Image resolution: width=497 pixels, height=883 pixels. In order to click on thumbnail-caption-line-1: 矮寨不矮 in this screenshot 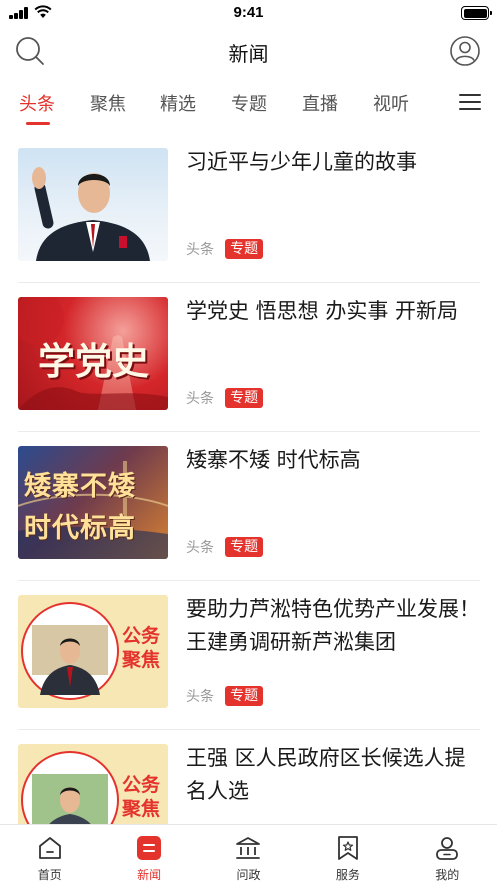, I will do `click(80, 486)`.